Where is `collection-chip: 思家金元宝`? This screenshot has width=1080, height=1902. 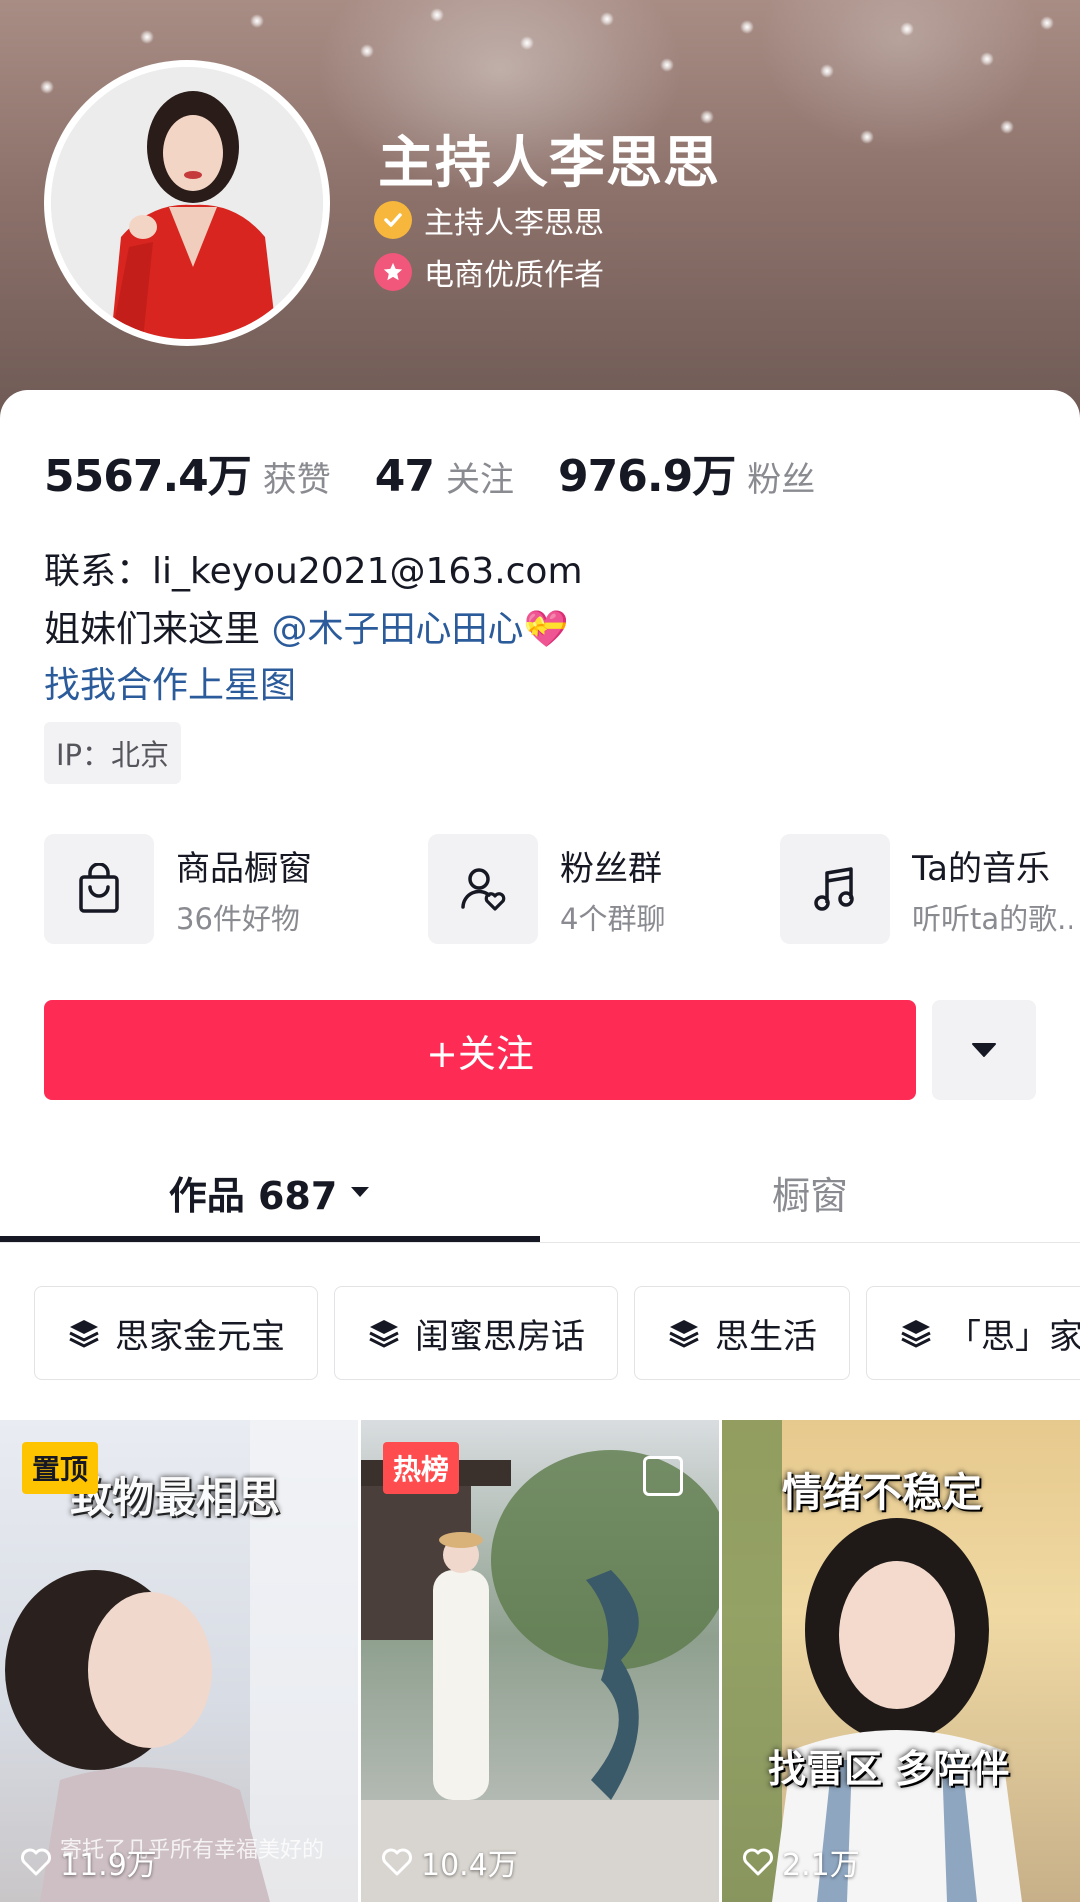 collection-chip: 思家金元宝 is located at coordinates (176, 1333).